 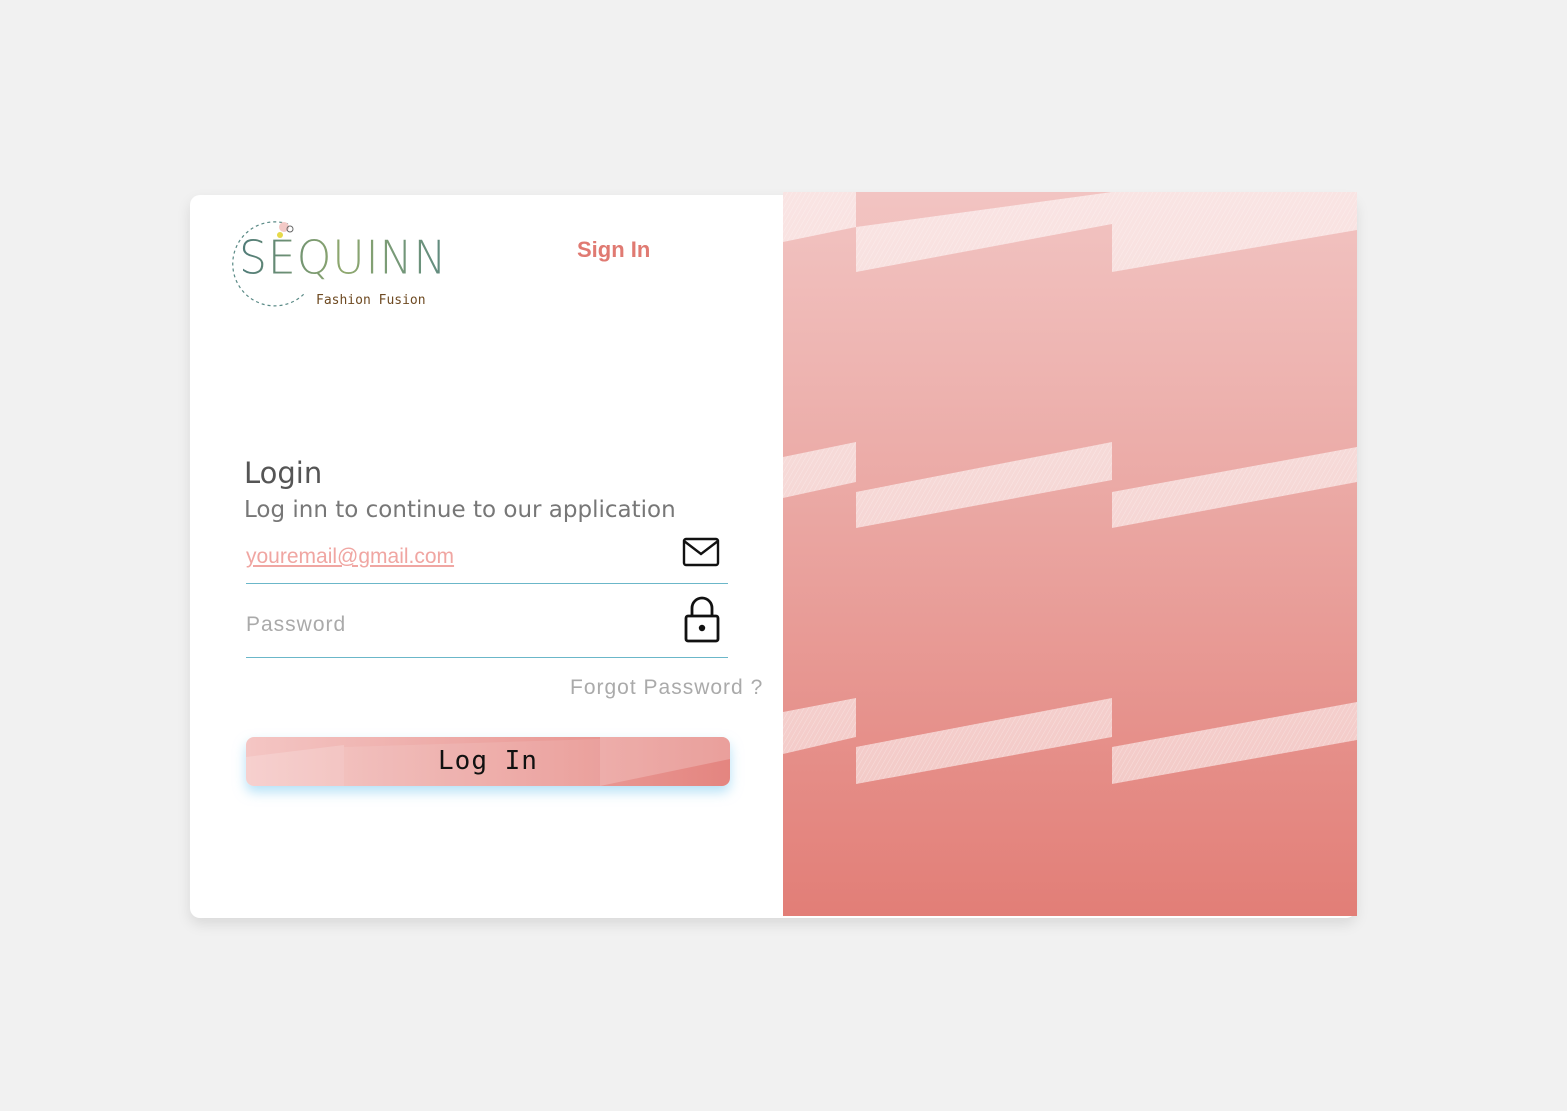 I want to click on brand-logo: SEQUINN Fashion Fusion, so click(x=336, y=264).